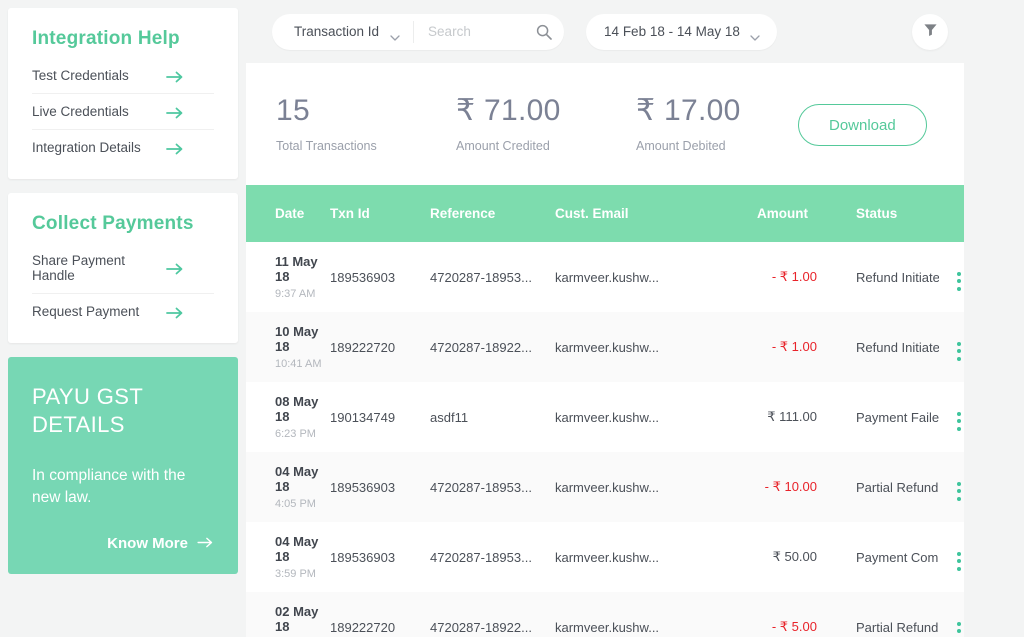 The width and height of the screenshot is (1024, 637). I want to click on stat-label: Total Transactions, so click(326, 145).